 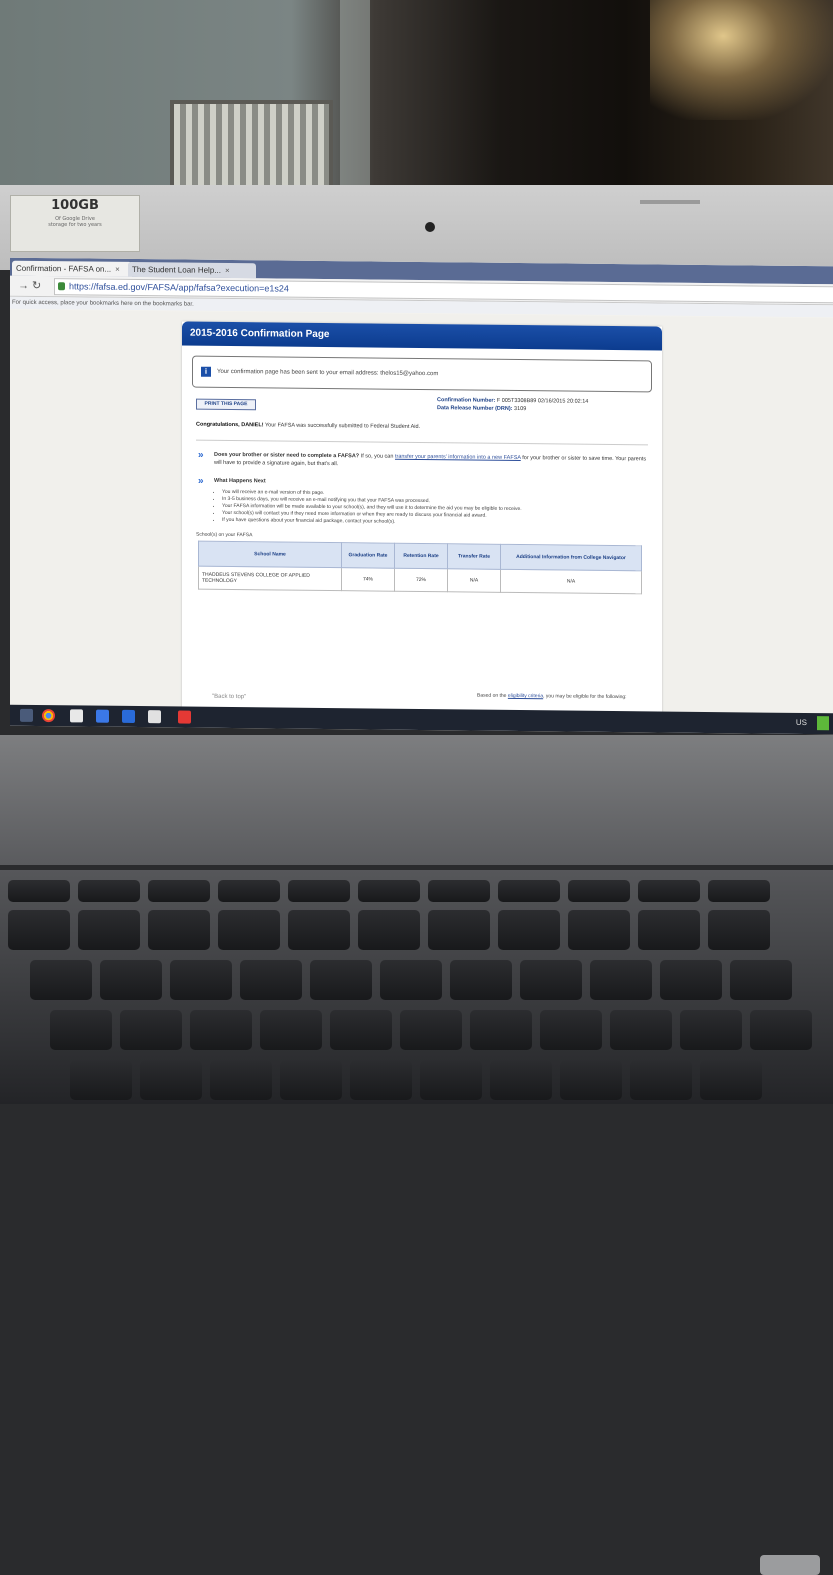 I want to click on home-key-row, so click(x=431, y=1031).